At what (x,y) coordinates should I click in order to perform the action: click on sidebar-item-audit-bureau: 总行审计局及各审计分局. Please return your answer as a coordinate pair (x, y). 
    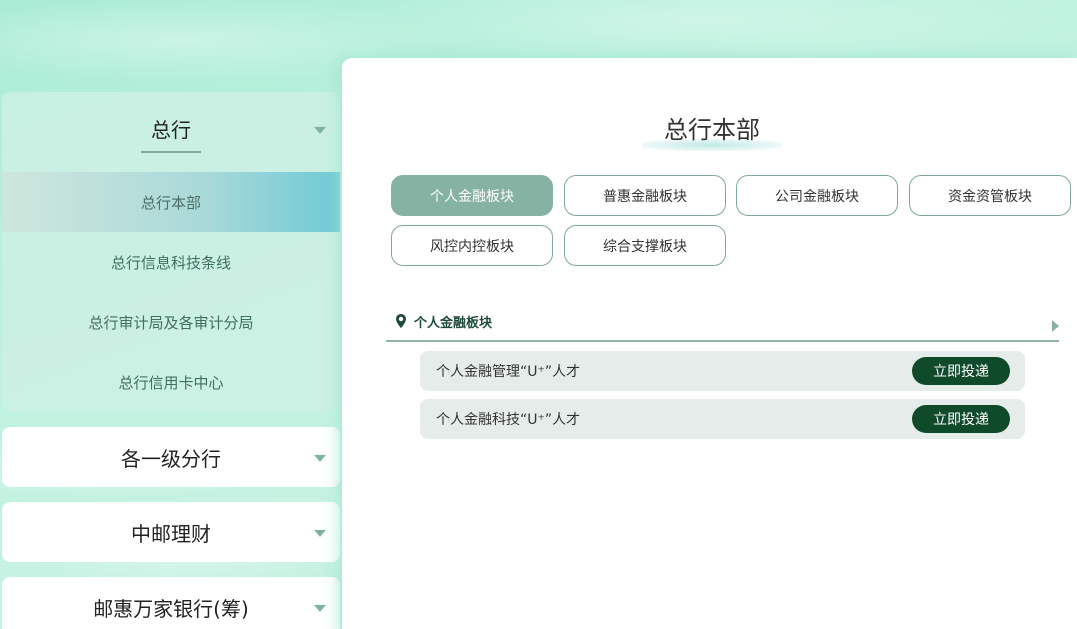
    Looking at the image, I should click on (171, 322).